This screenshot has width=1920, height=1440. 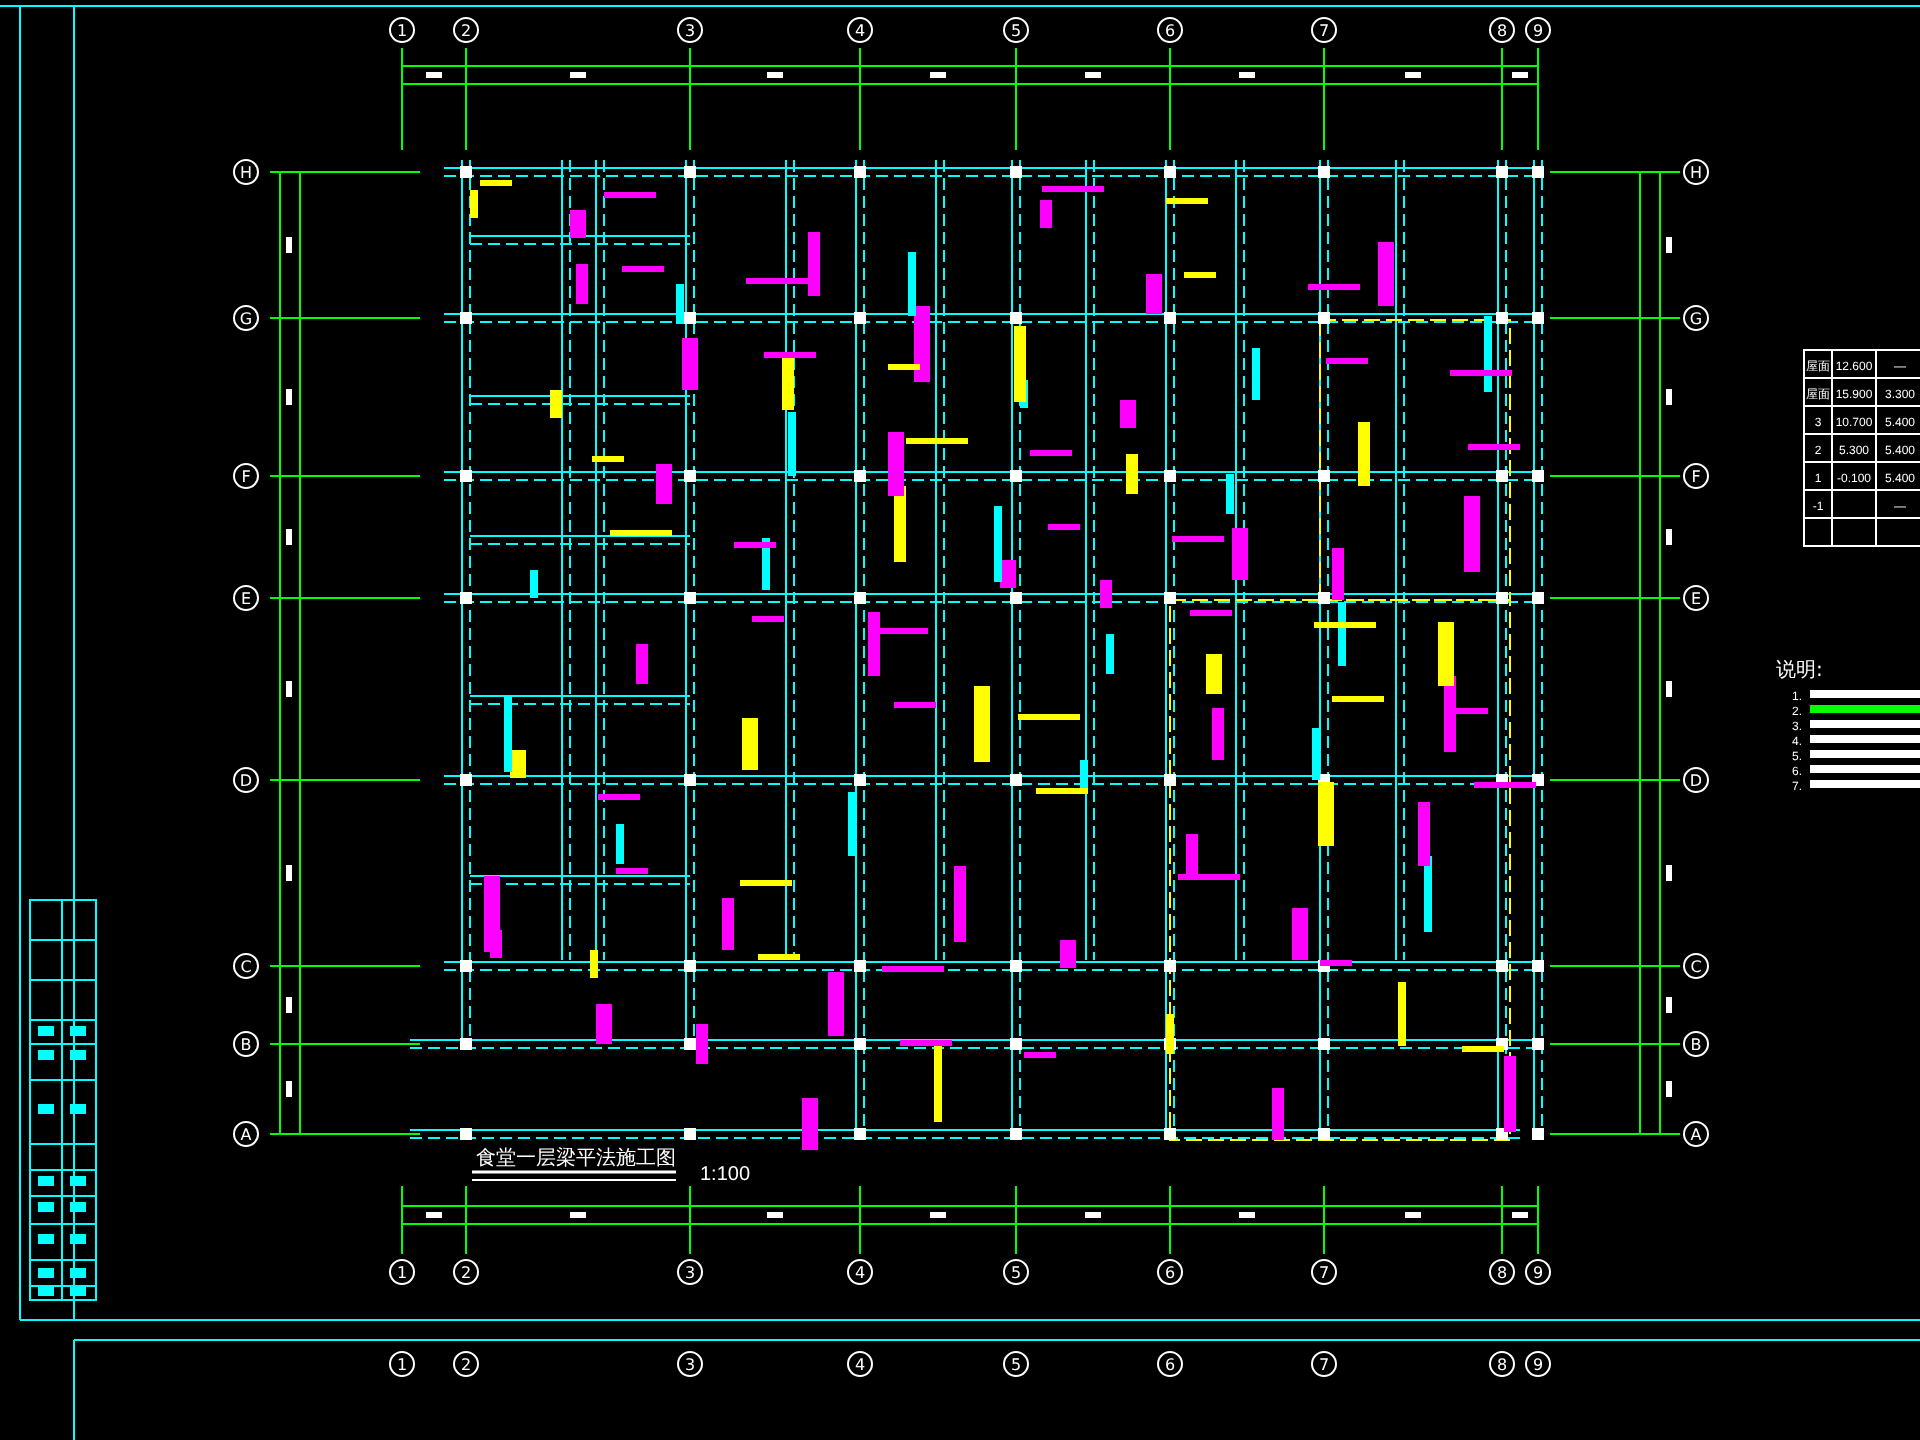 I want to click on drawing-title: 食堂一层梁平法施工图, so click(x=576, y=1159).